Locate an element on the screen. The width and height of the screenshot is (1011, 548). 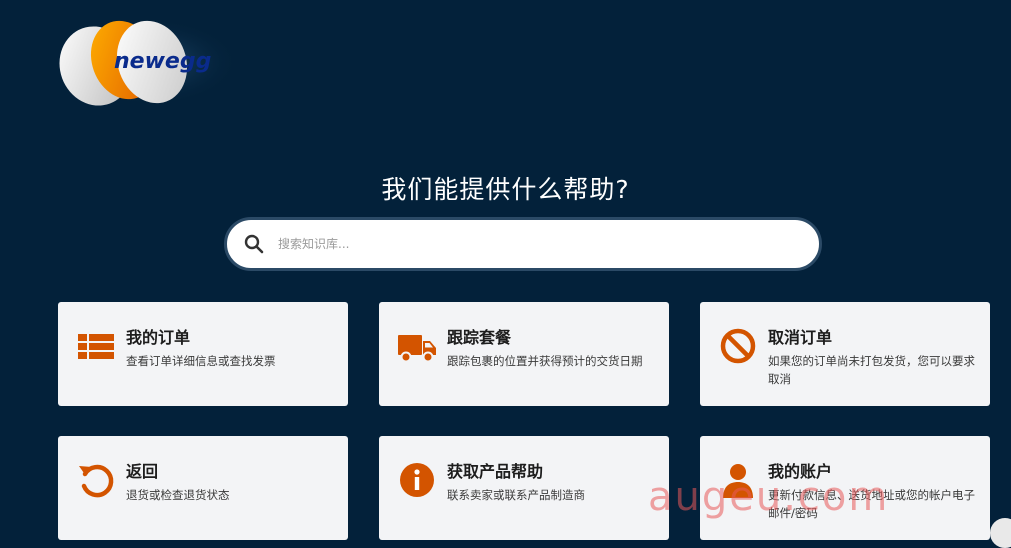
card-description: 退货或检查退货状态 is located at coordinates (178, 495).